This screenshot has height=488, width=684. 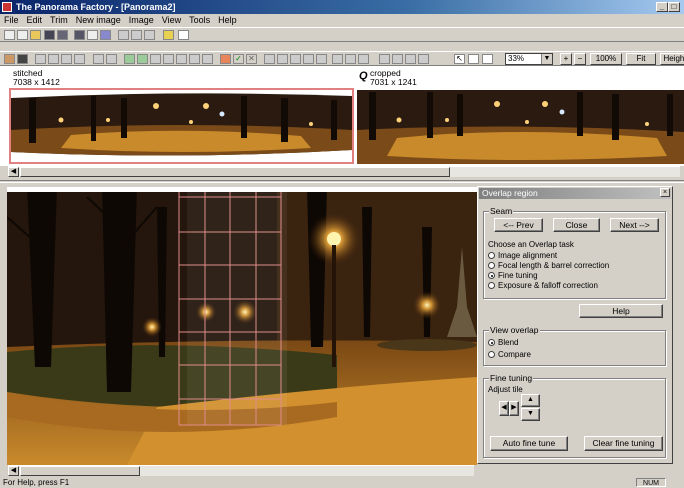 I want to click on menu-image: Image, so click(x=141, y=20).